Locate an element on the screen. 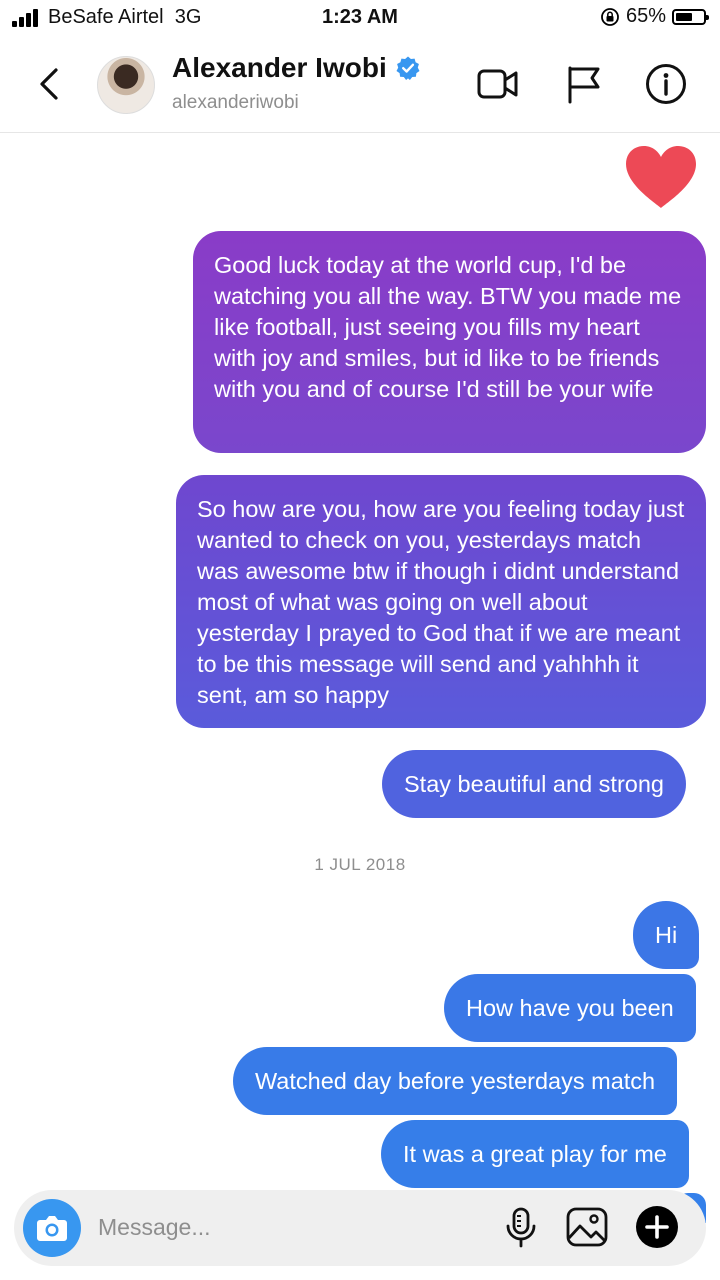  camera-icon is located at coordinates (52, 1228).